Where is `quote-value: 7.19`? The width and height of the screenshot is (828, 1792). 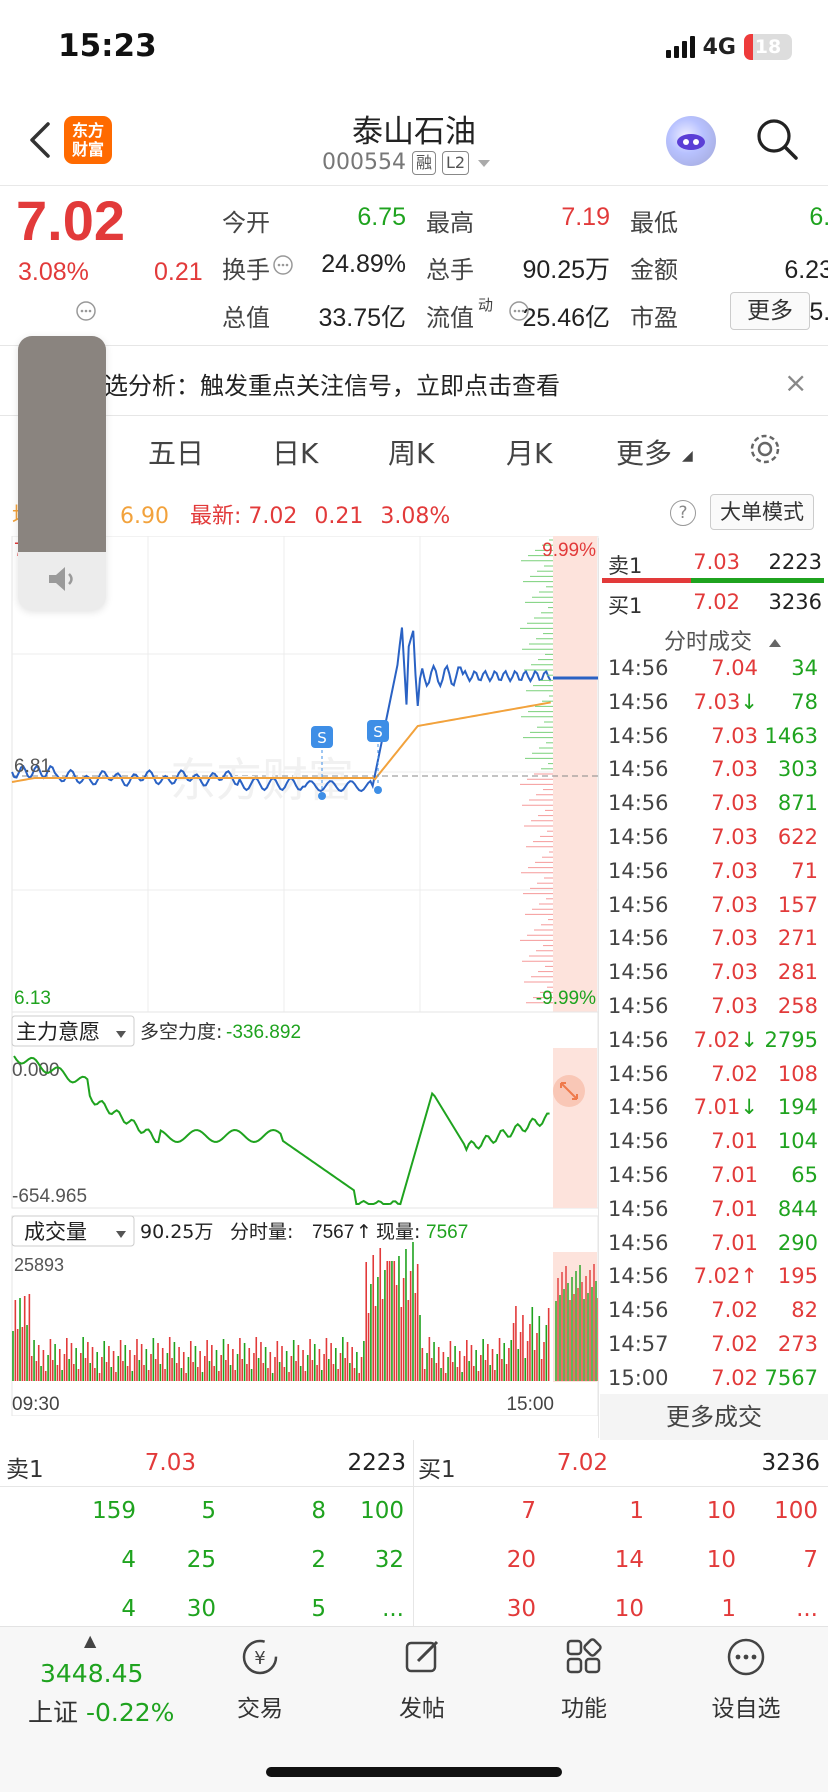
quote-value: 7.19 is located at coordinates (585, 217).